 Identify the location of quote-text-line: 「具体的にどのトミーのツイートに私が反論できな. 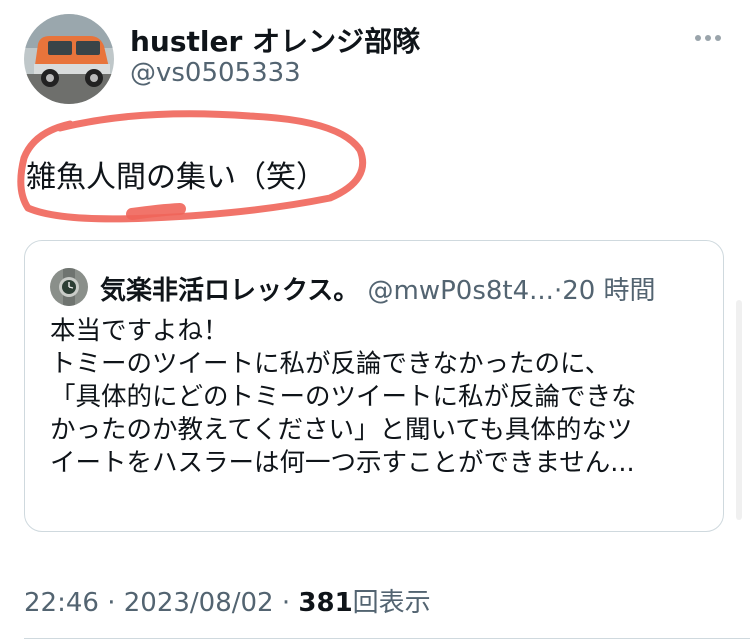
(343, 397).